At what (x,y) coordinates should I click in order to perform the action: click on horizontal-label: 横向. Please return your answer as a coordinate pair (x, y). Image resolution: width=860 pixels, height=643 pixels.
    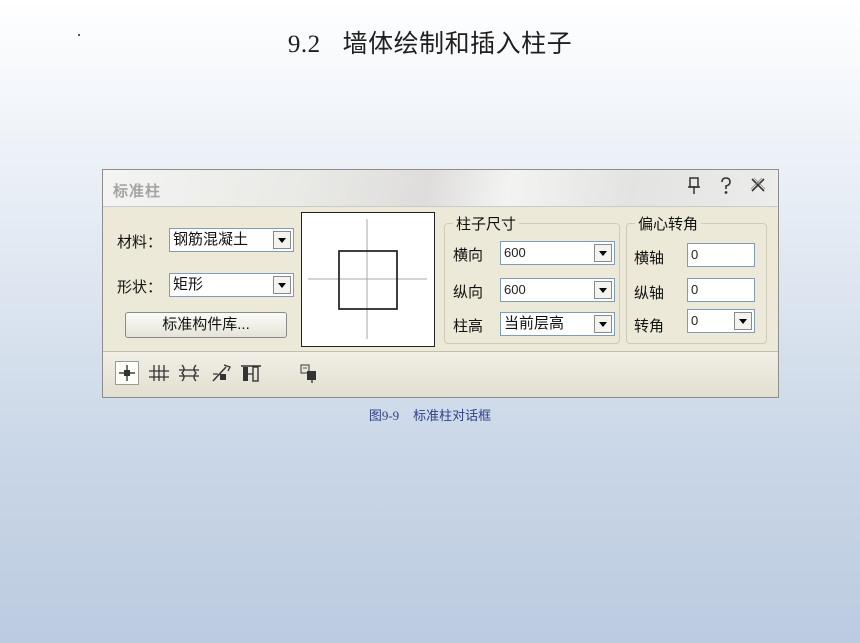
    Looking at the image, I should click on (468, 255).